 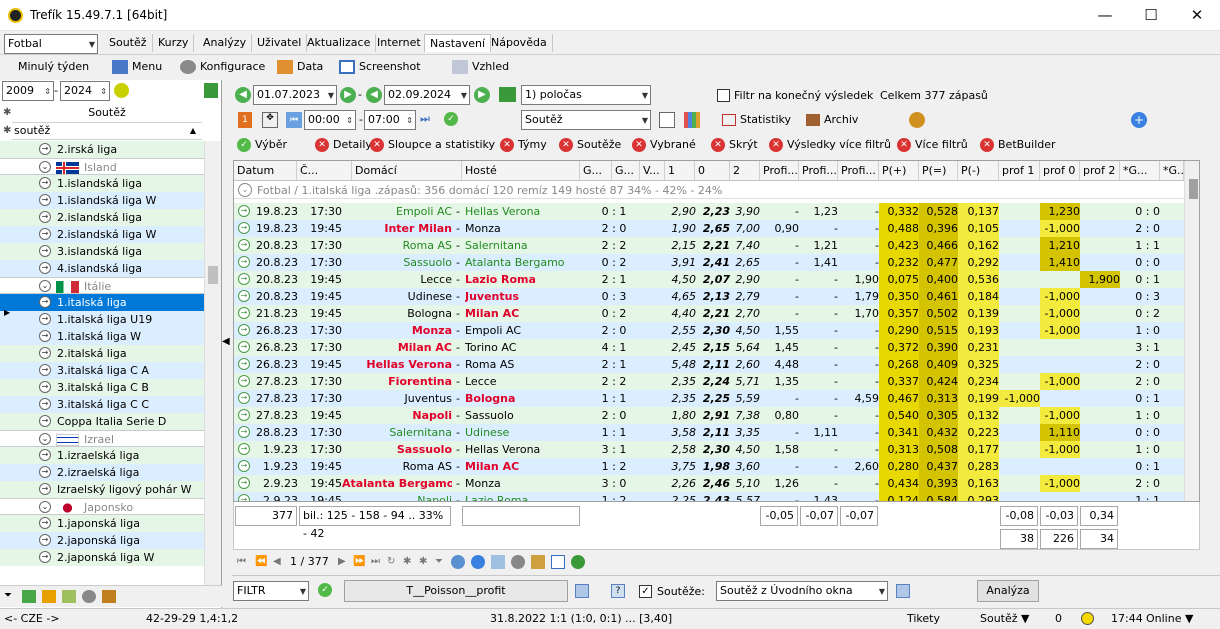 I want to click on add-record-icon, so click(x=478, y=562).